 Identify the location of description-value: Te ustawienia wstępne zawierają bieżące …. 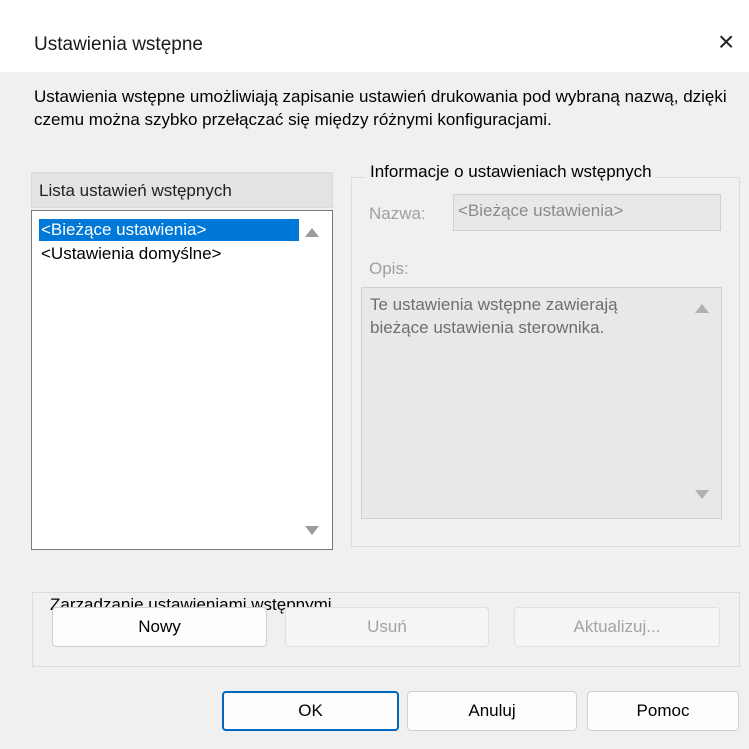
(494, 316).